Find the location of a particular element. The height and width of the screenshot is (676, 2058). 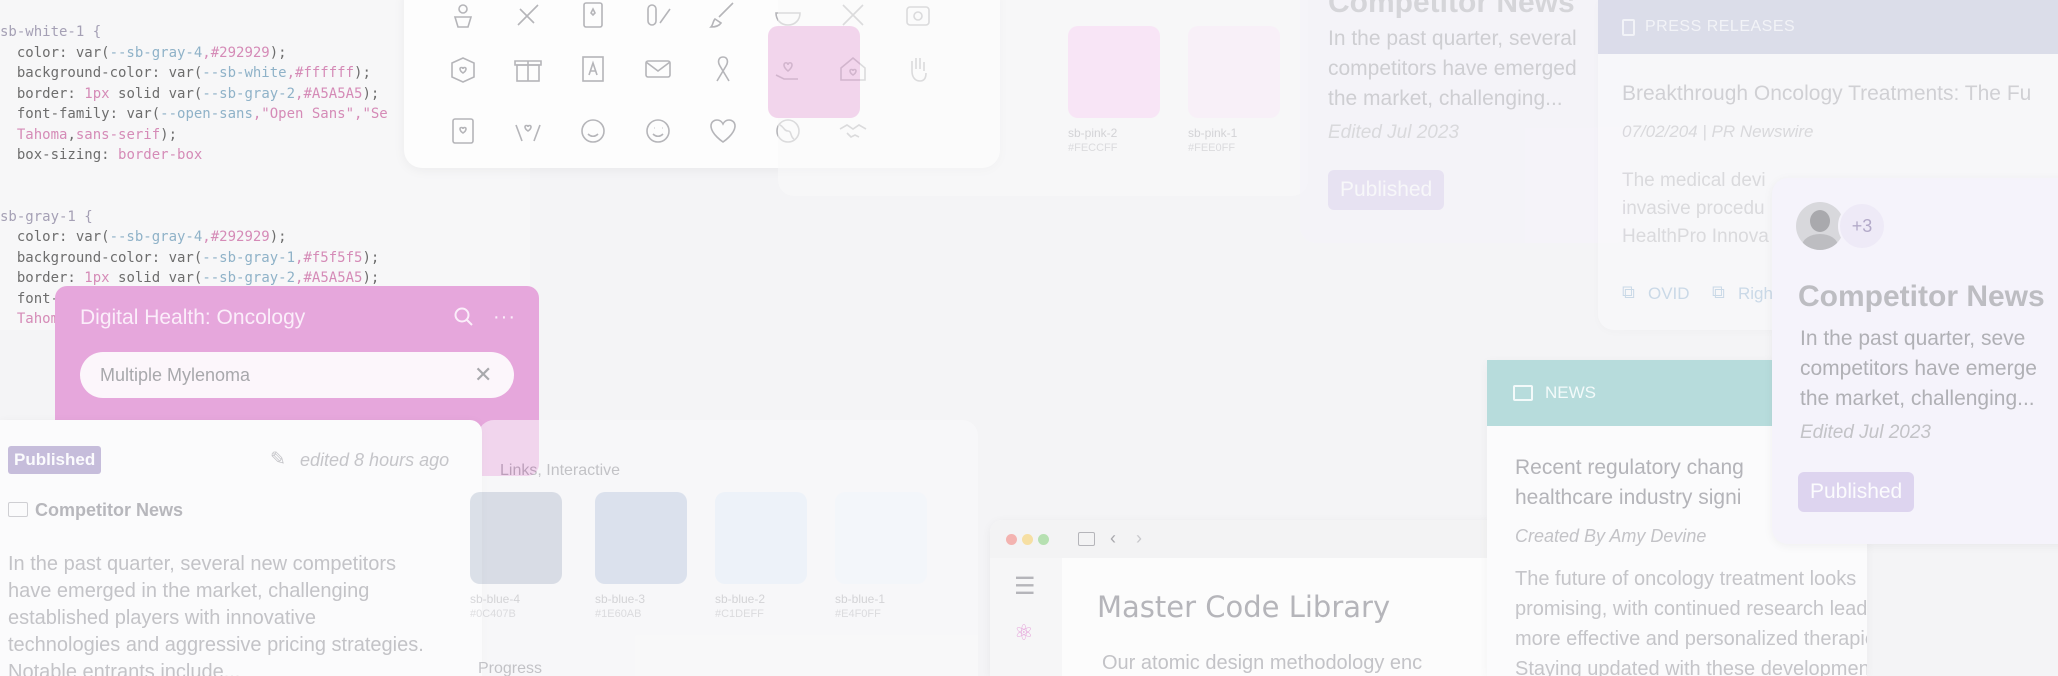

code-token: sans-serif is located at coordinates (118, 134).